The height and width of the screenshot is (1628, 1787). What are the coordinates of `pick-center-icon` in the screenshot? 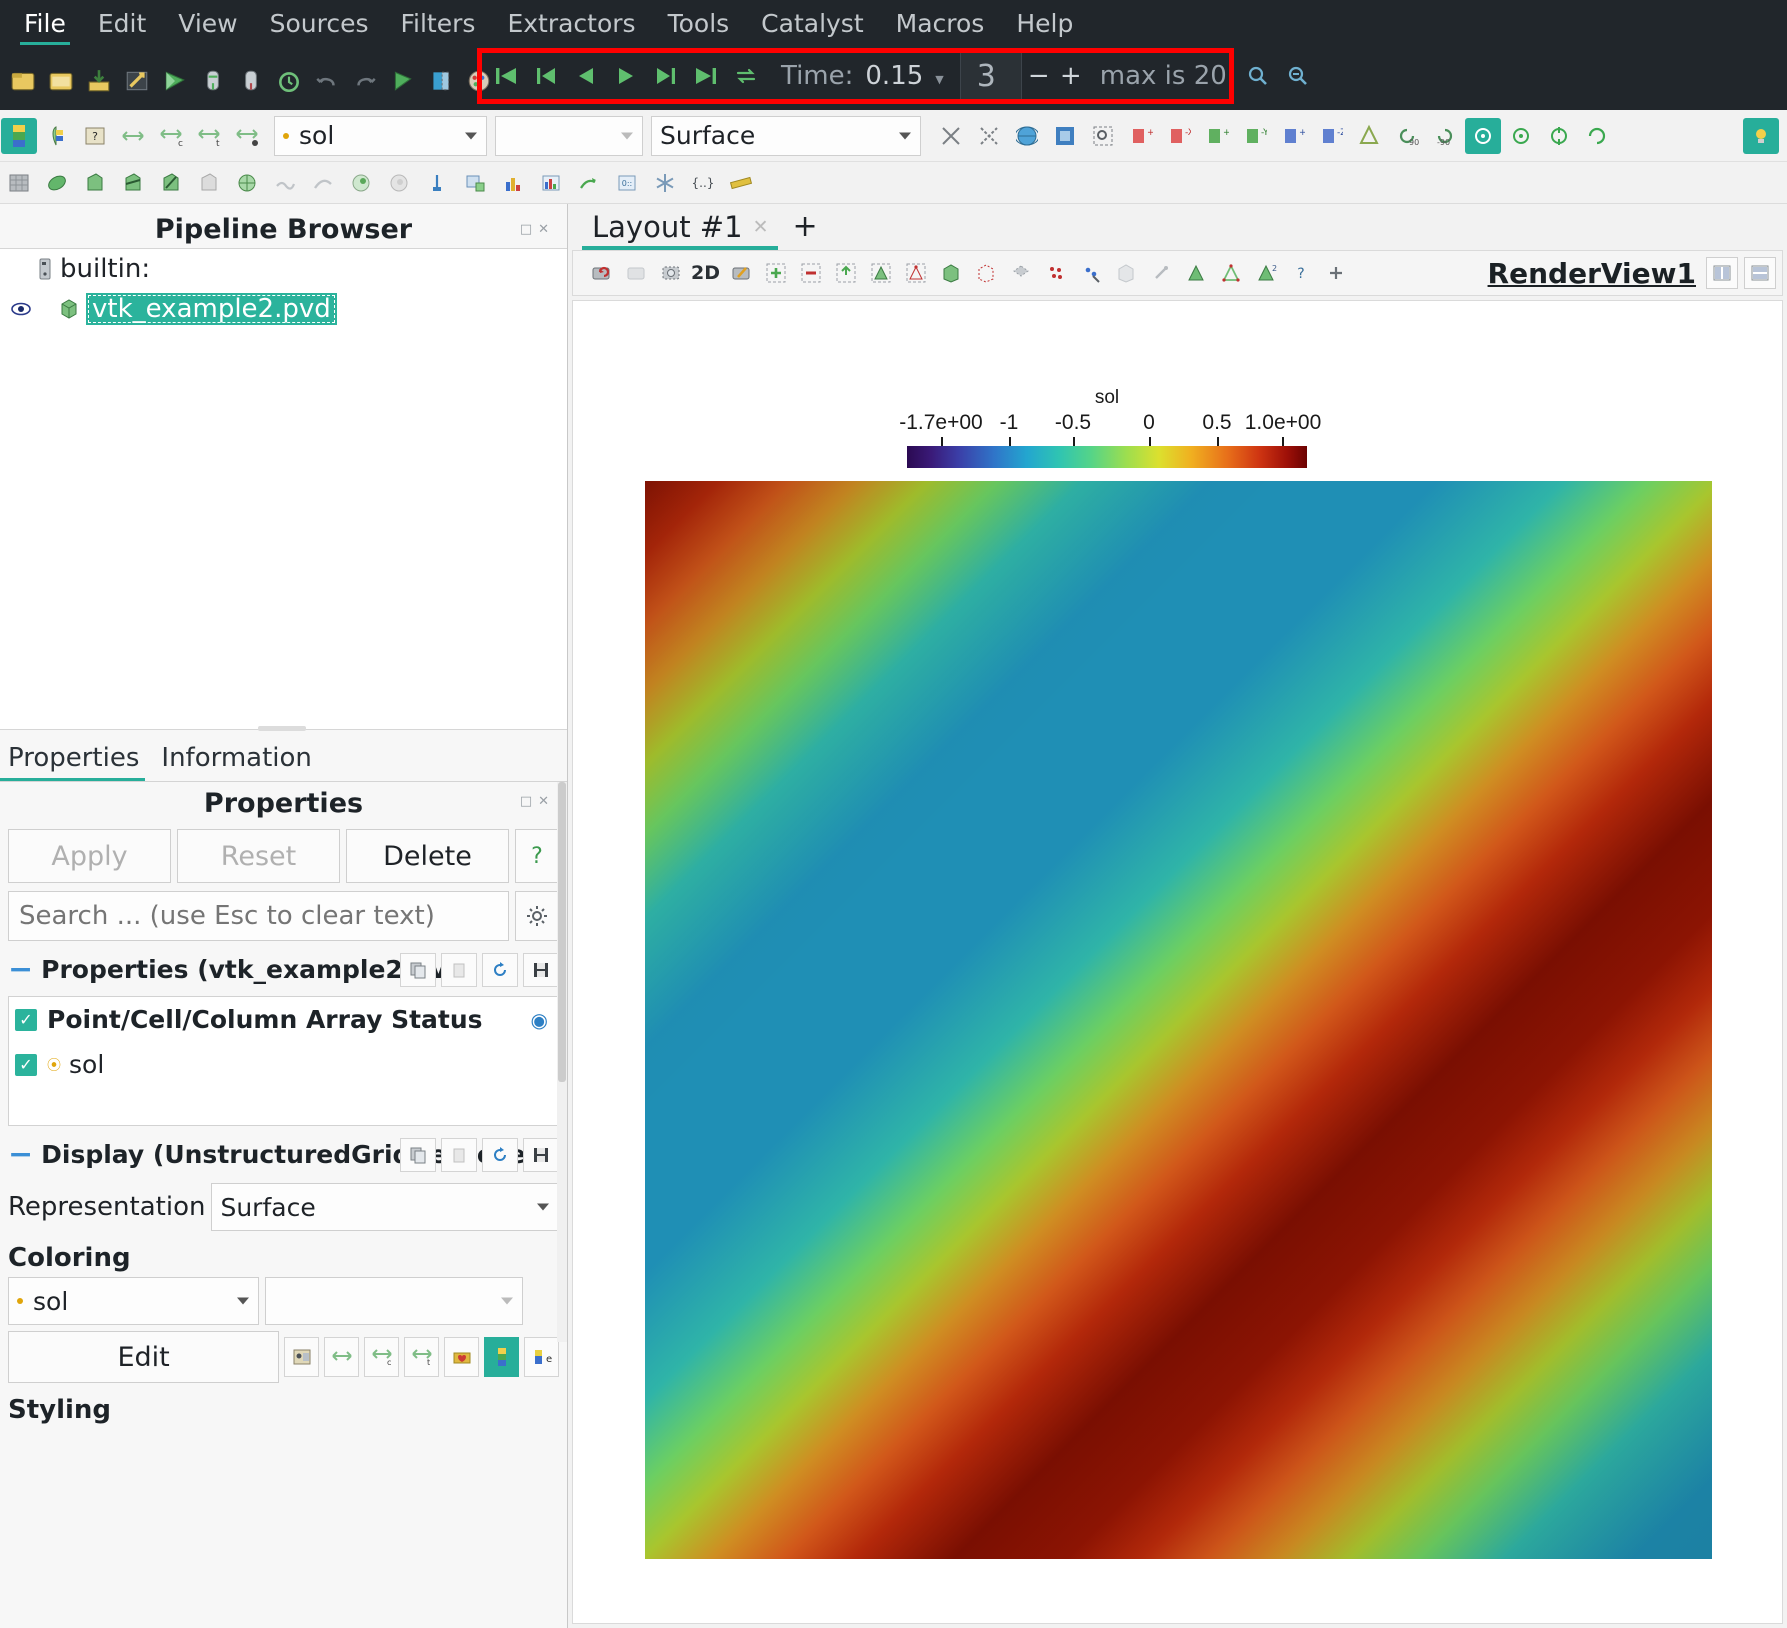 It's located at (1559, 136).